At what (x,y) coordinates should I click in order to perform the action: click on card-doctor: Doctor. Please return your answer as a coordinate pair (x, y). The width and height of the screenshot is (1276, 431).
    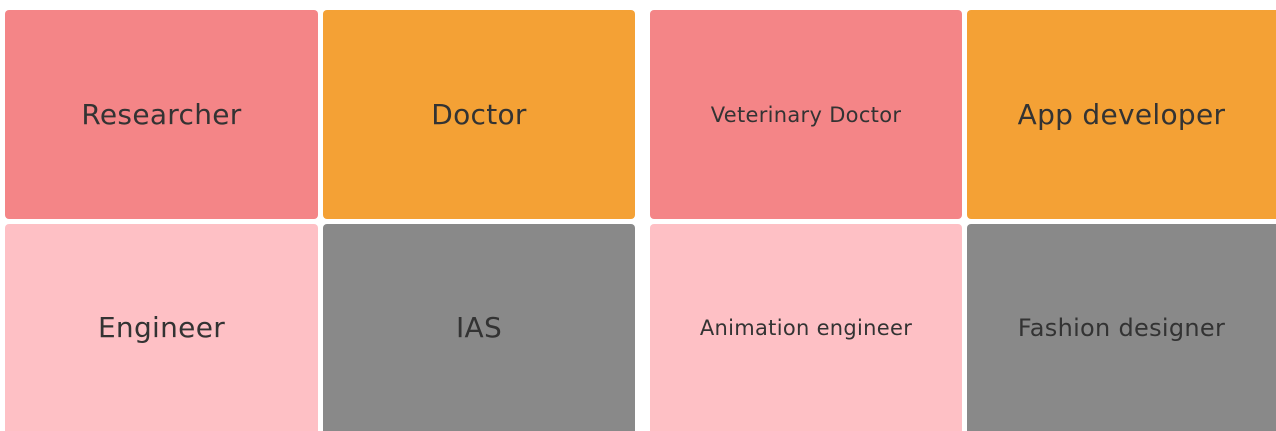
    Looking at the image, I should click on (479, 114).